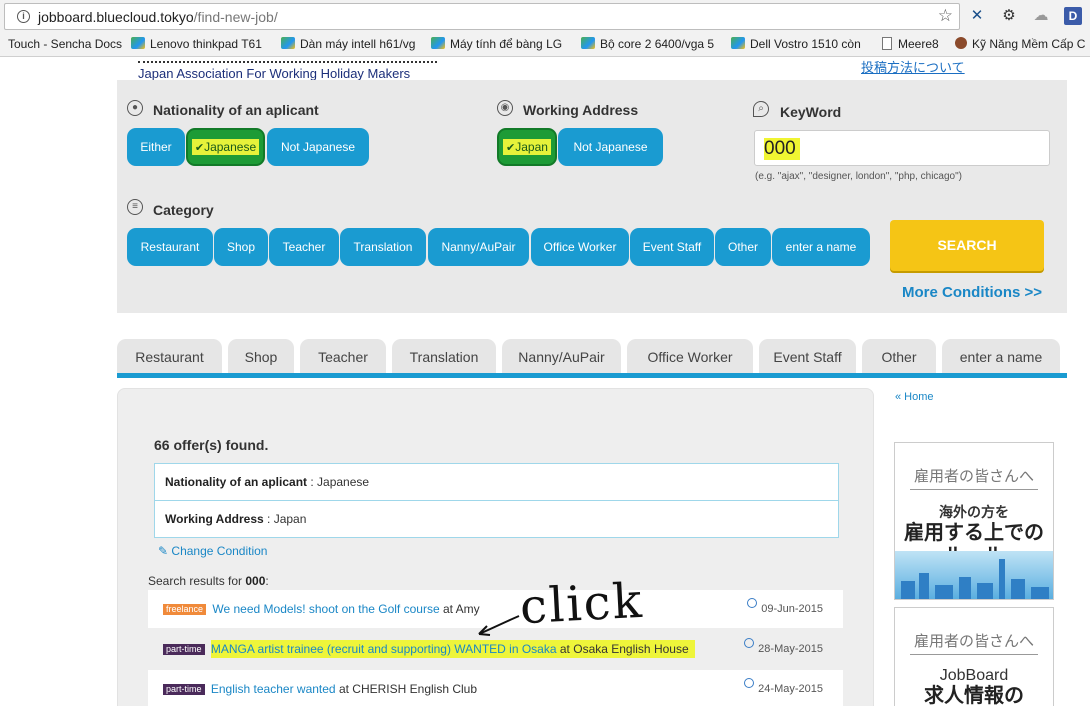 This screenshot has height=706, width=1090. What do you see at coordinates (967, 245) in the screenshot?
I see `search-button: SEARCH` at bounding box center [967, 245].